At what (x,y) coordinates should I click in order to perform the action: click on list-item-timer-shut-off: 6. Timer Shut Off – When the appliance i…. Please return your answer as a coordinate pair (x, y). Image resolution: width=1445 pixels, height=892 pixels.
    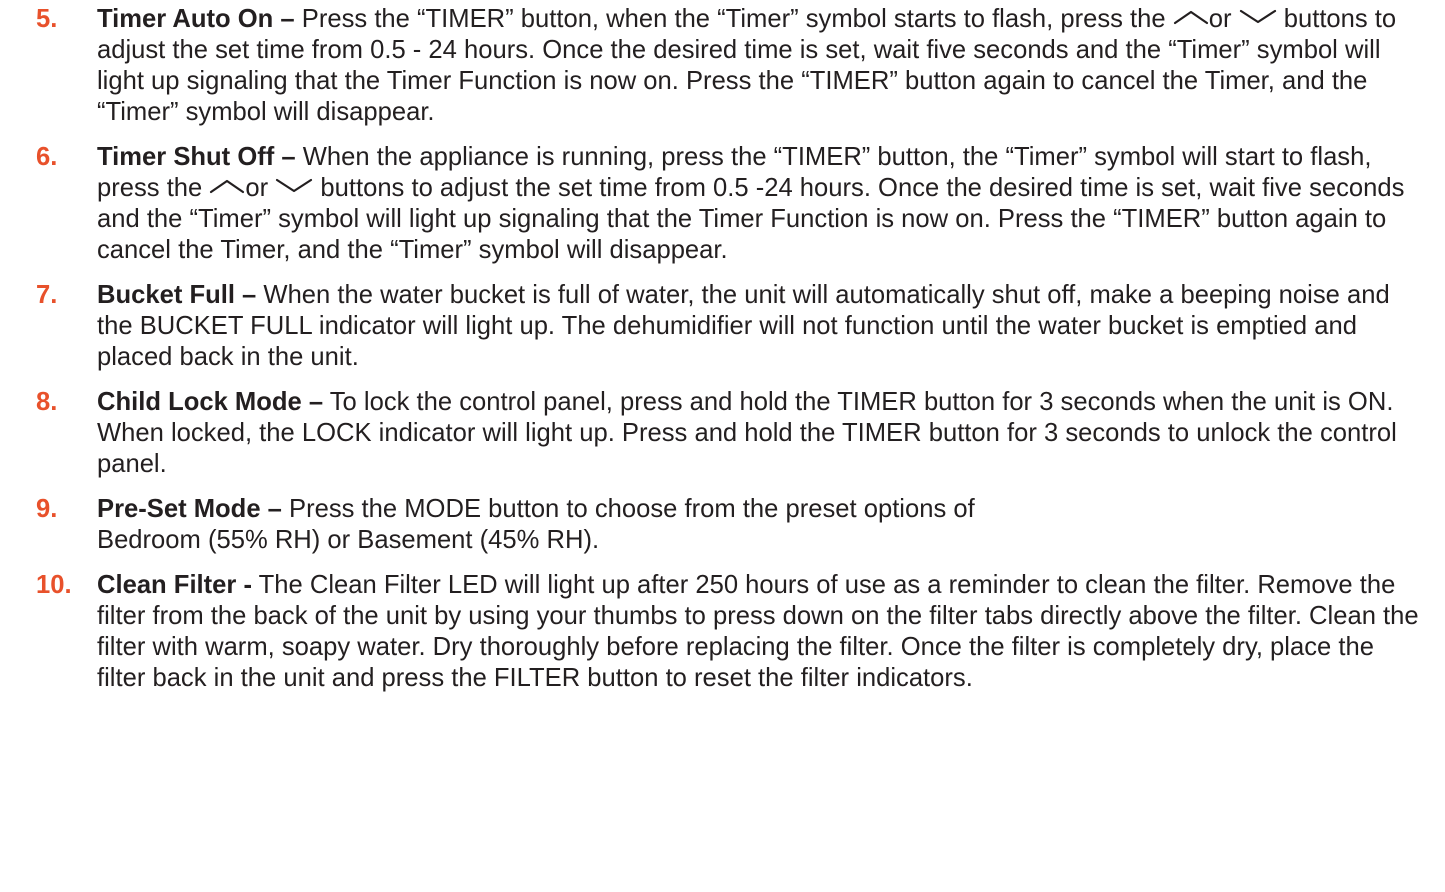
    Looking at the image, I should click on (730, 204).